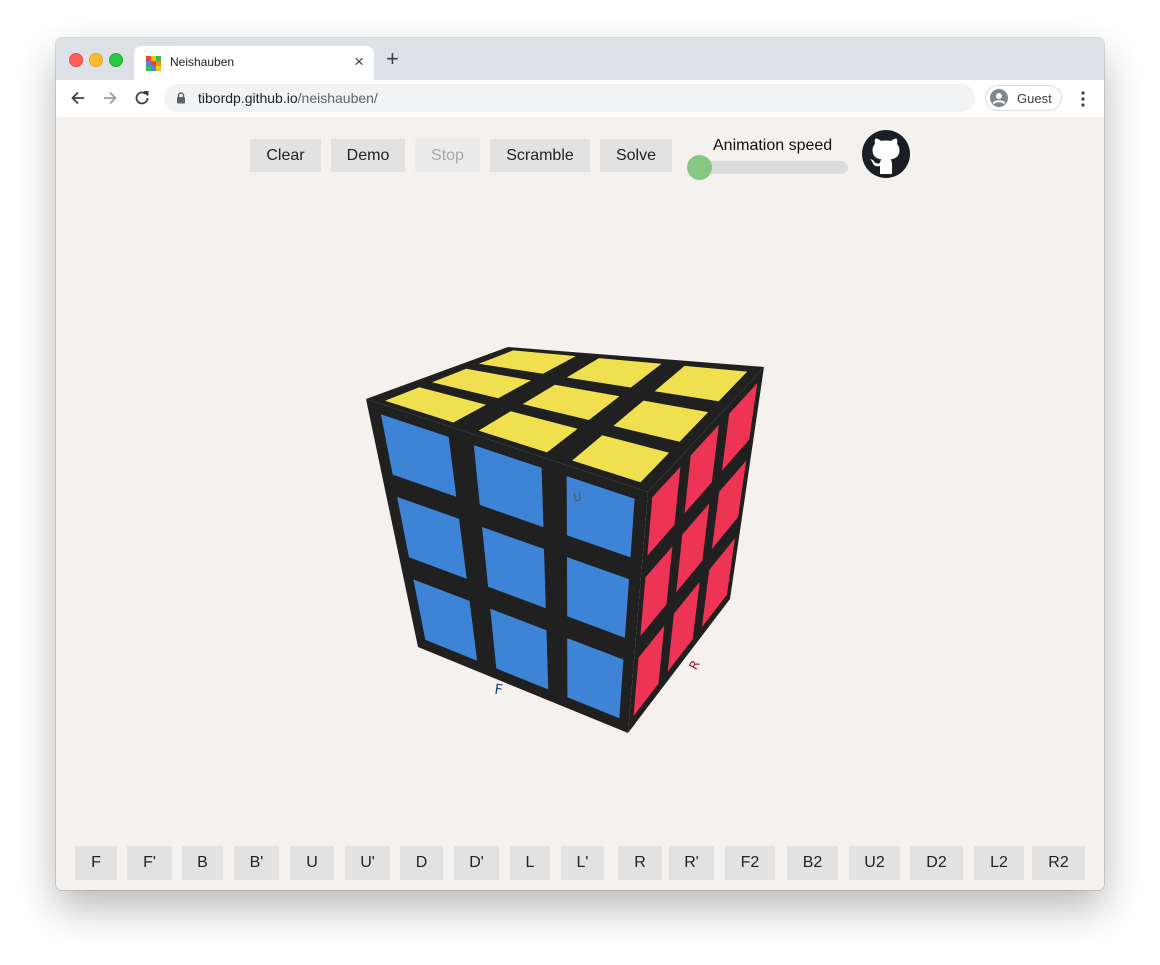 The width and height of the screenshot is (1160, 965). Describe the element at coordinates (694, 665) in the screenshot. I see `right-face-label: R` at that location.